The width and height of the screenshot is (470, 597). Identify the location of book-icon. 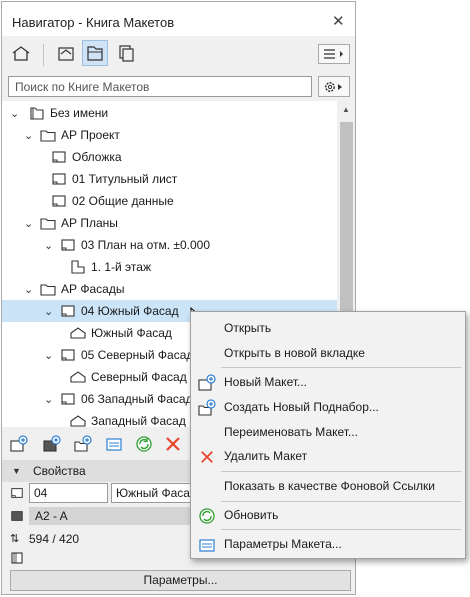
(37, 113).